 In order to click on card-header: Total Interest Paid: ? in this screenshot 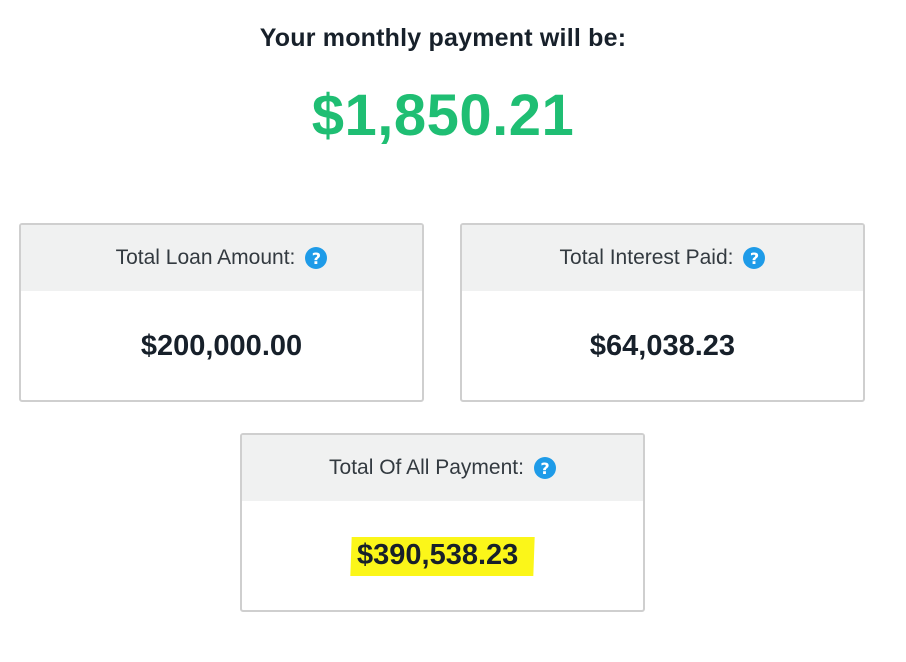, I will do `click(662, 258)`.